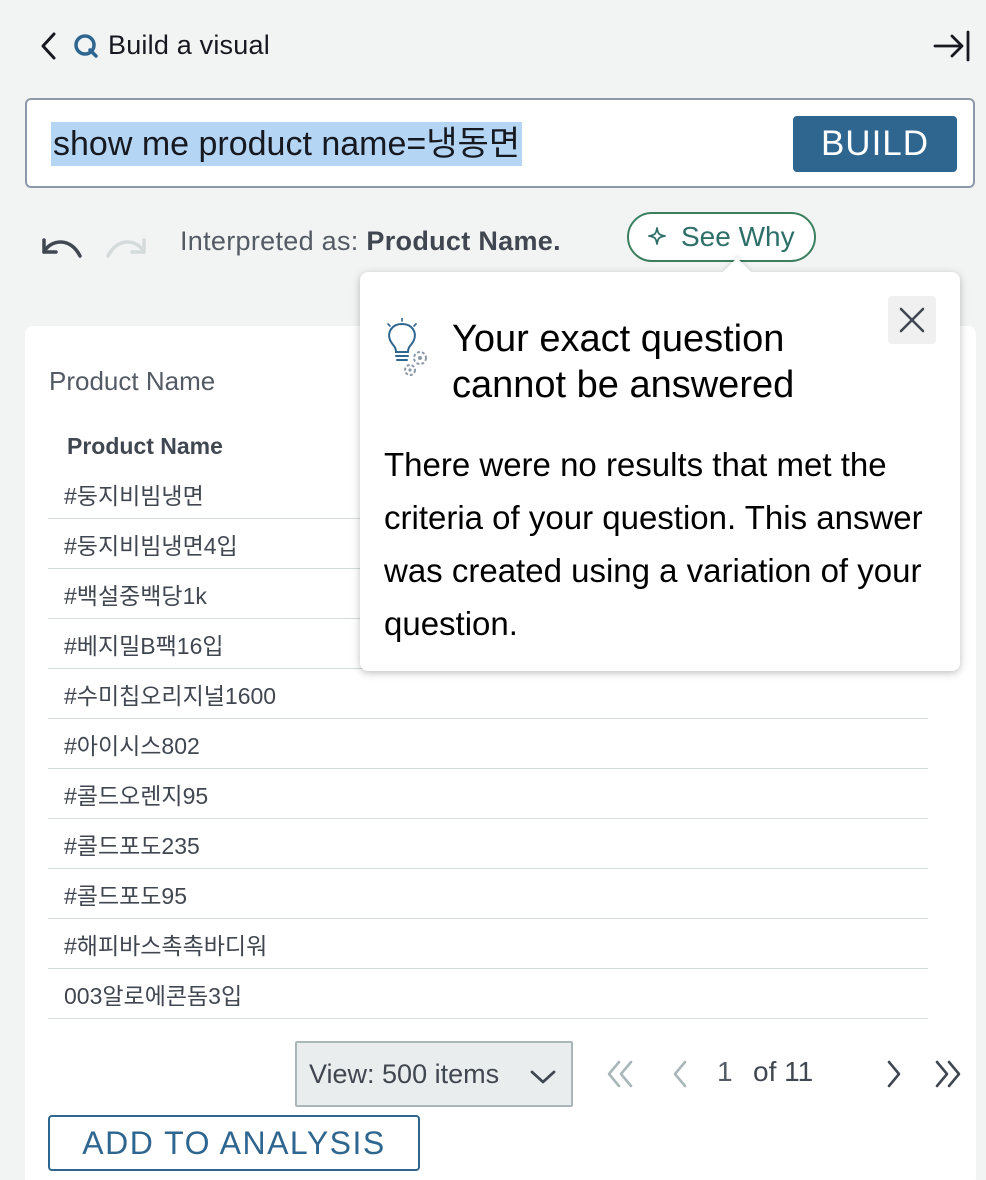 The image size is (986, 1180). Describe the element at coordinates (725, 1071) in the screenshot. I see `current-page: 1` at that location.